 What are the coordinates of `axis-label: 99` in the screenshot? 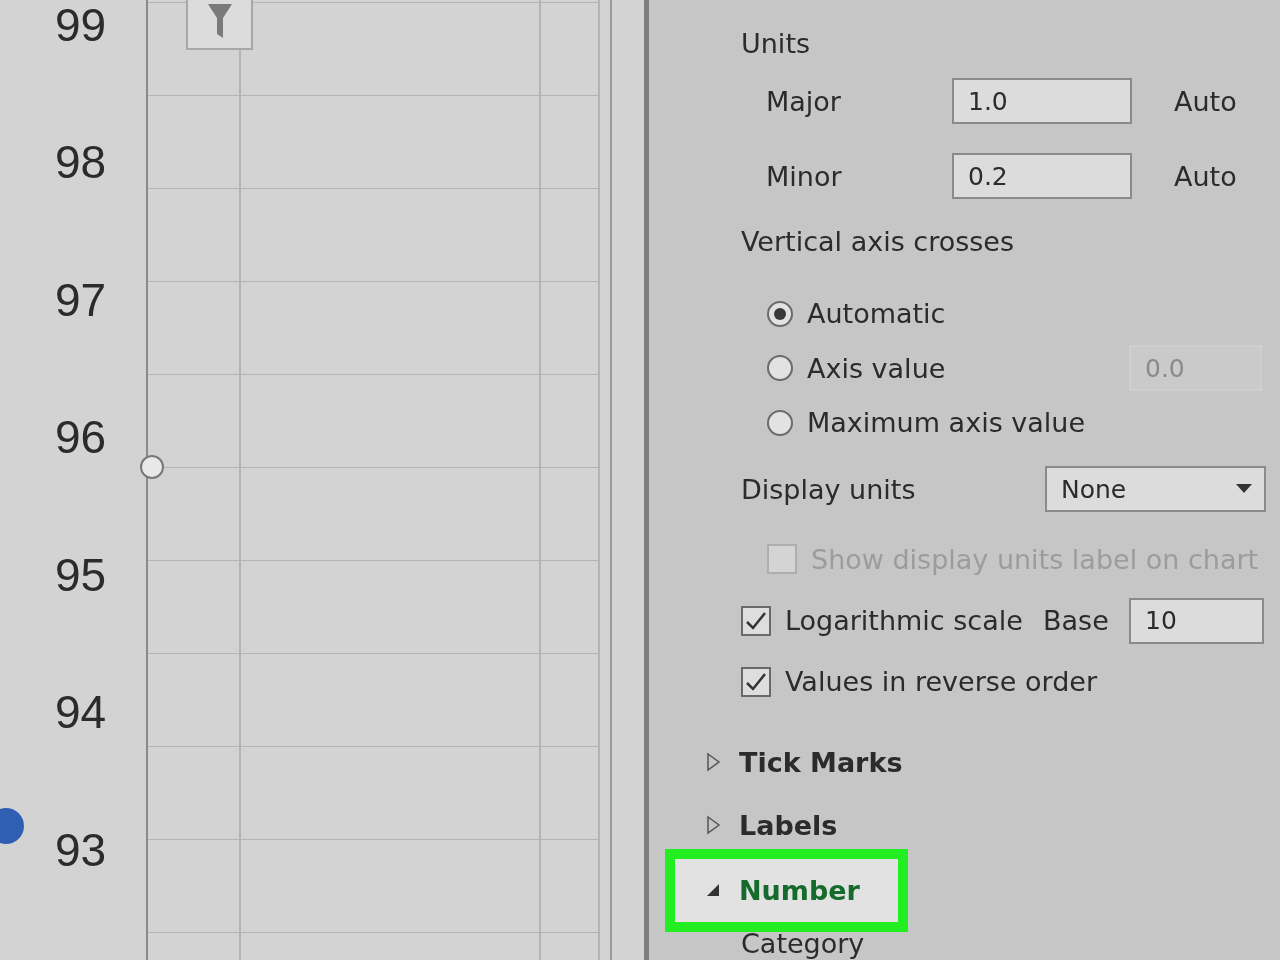 It's located at (81, 26).